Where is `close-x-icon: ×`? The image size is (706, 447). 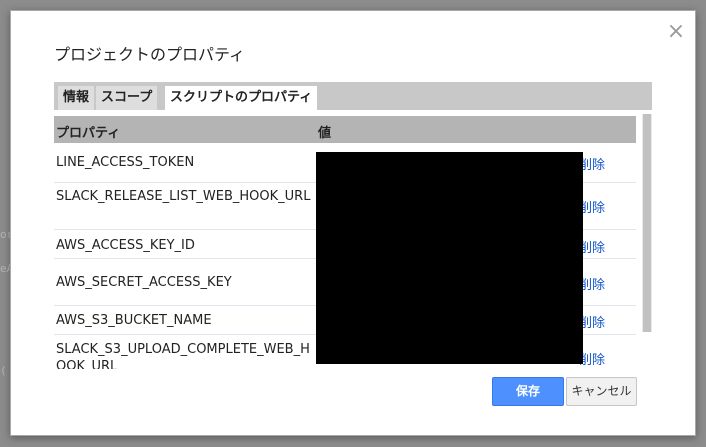
close-x-icon: × is located at coordinates (676, 32).